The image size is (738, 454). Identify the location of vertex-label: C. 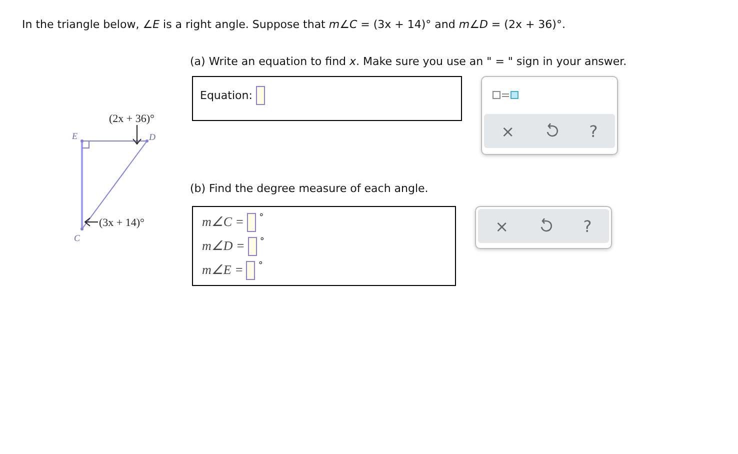
(77, 238).